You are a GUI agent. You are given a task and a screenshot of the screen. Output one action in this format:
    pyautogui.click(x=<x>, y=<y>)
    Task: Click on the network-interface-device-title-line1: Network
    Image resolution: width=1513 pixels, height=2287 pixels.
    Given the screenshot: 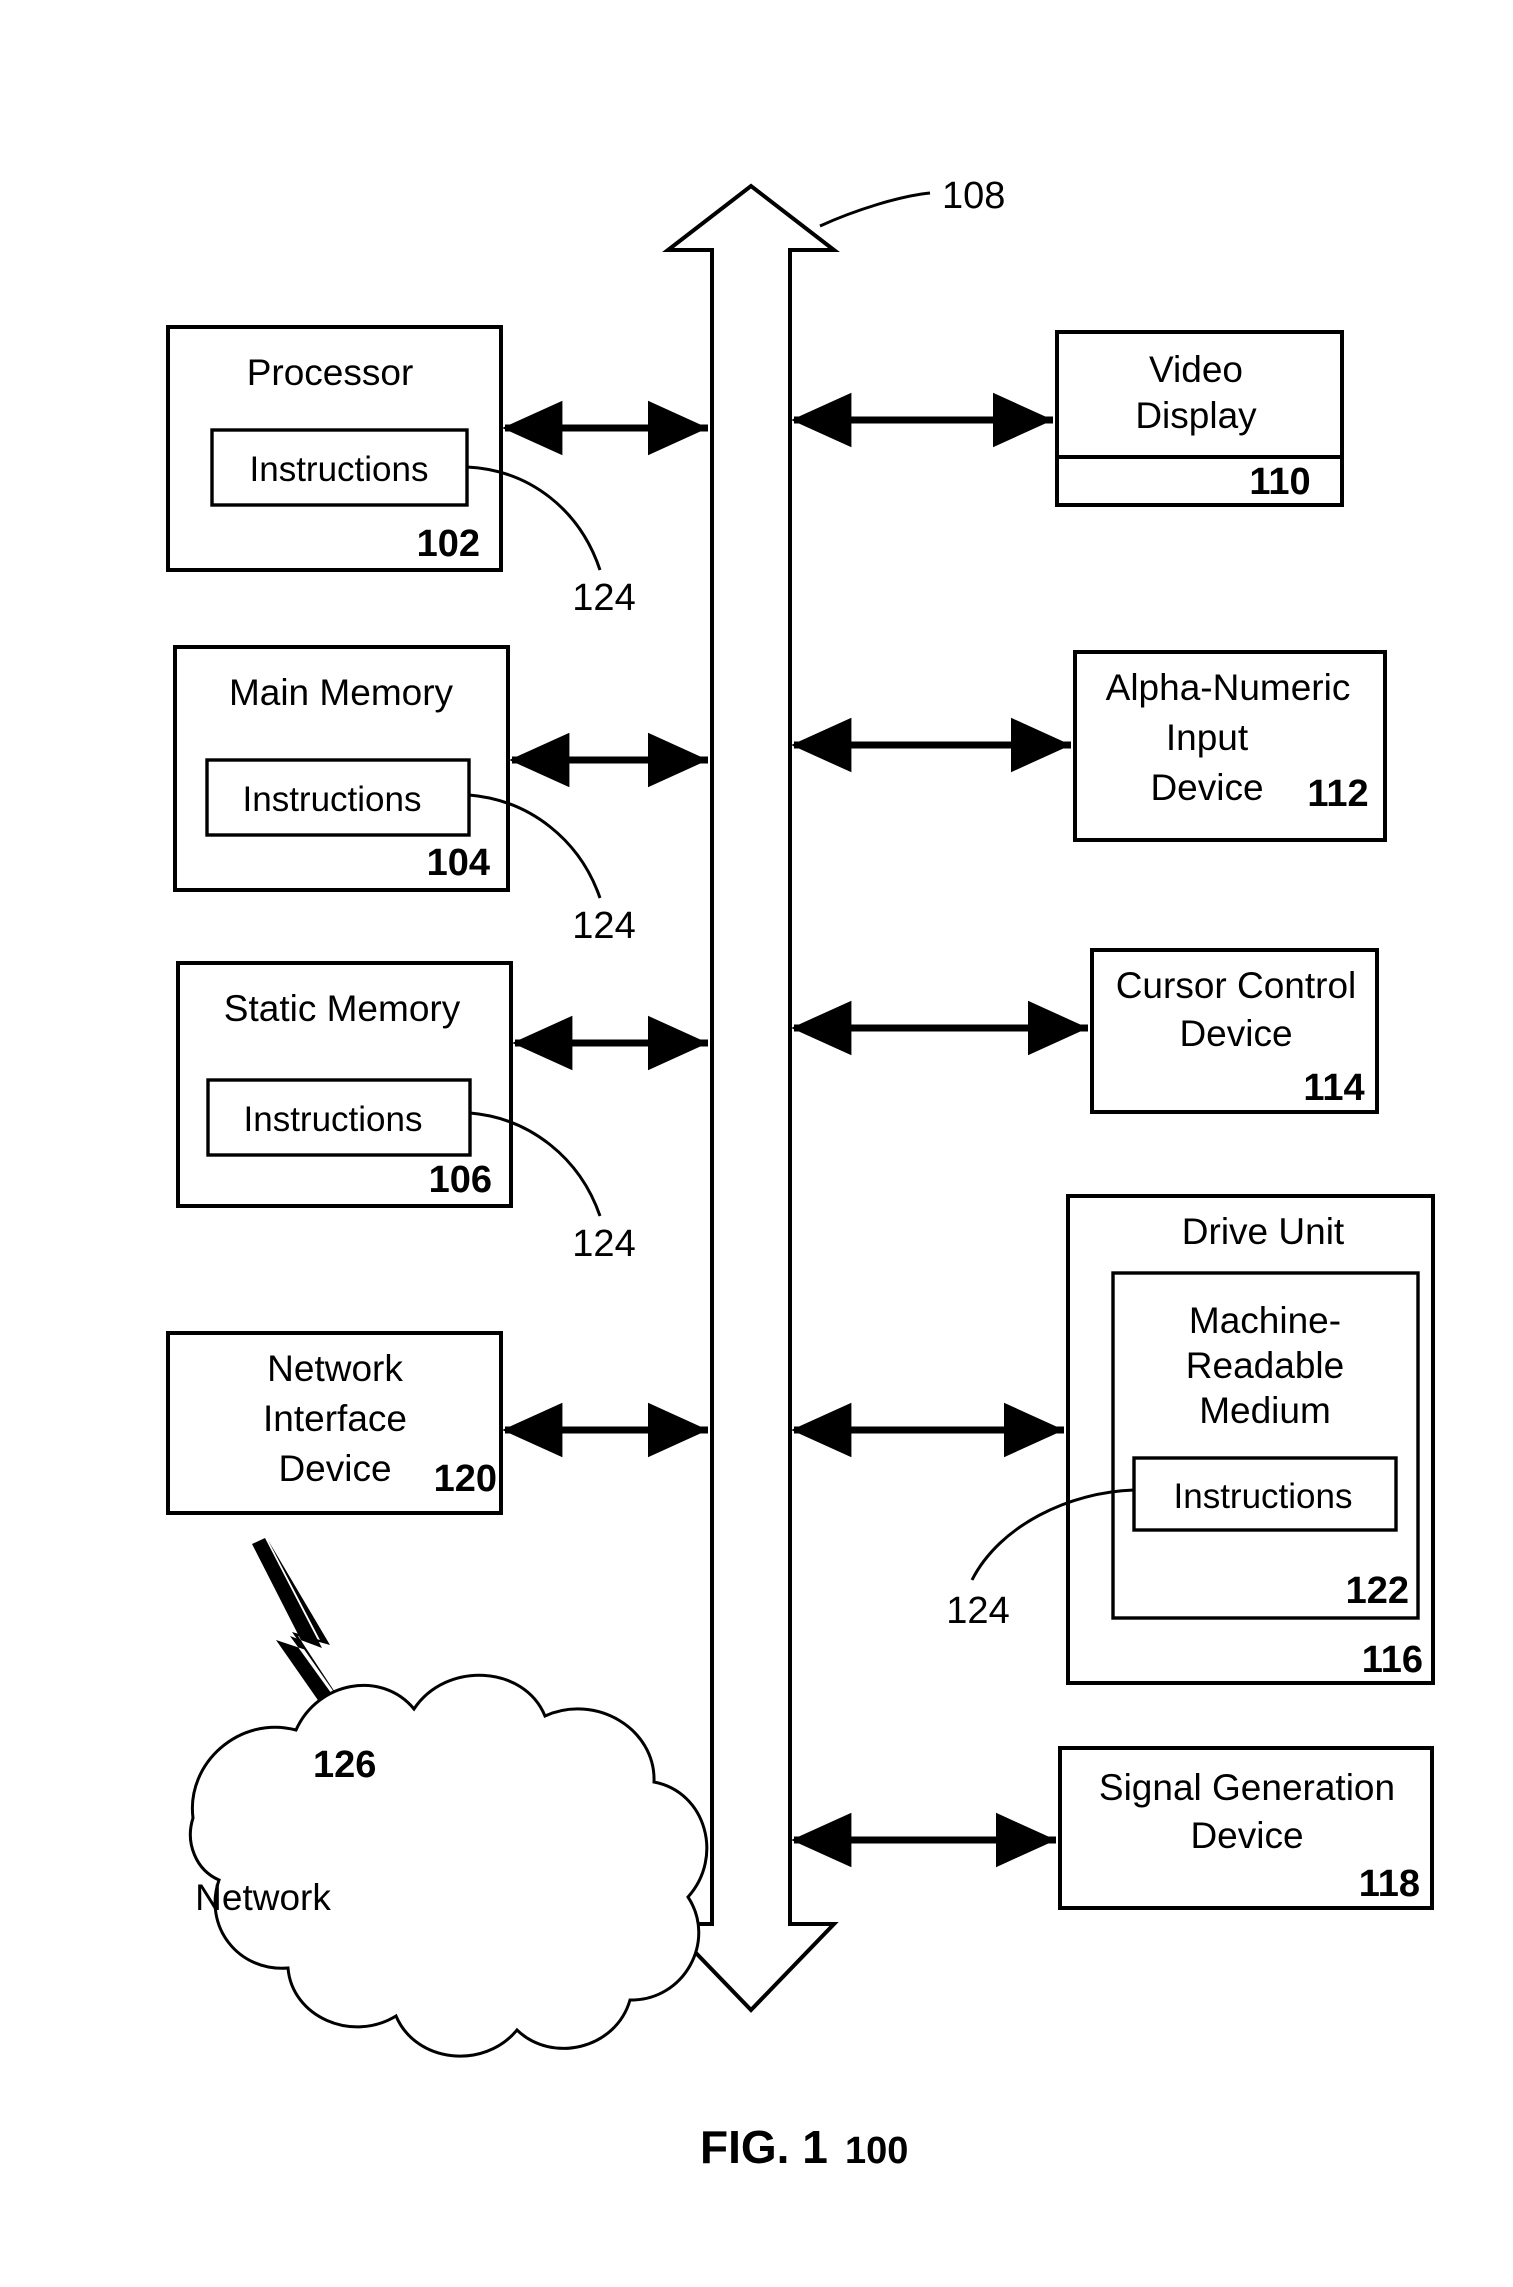 What is the action you would take?
    pyautogui.click(x=335, y=1368)
    